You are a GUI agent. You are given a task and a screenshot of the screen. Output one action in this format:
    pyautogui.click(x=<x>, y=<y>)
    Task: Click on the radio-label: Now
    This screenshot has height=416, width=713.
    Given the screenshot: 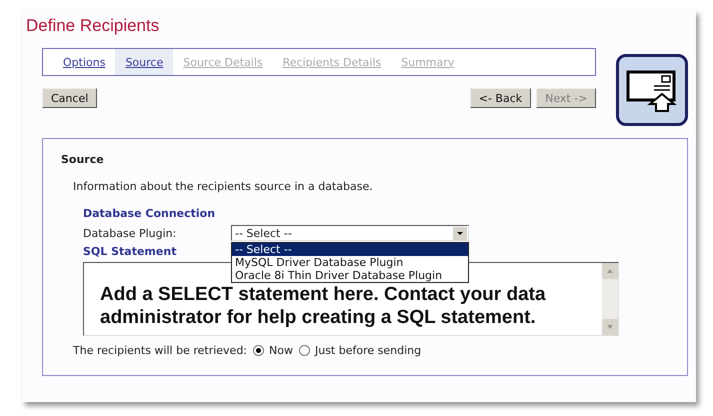 What is the action you would take?
    pyautogui.click(x=281, y=350)
    